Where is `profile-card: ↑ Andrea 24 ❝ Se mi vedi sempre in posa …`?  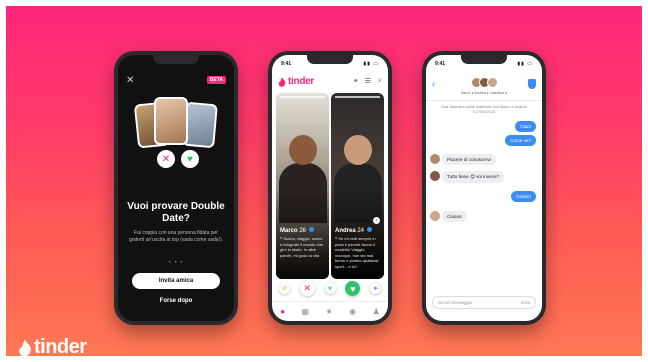 profile-card: ↑ Andrea 24 ❝ Se mi vedi sempre in posa … is located at coordinates (357, 186).